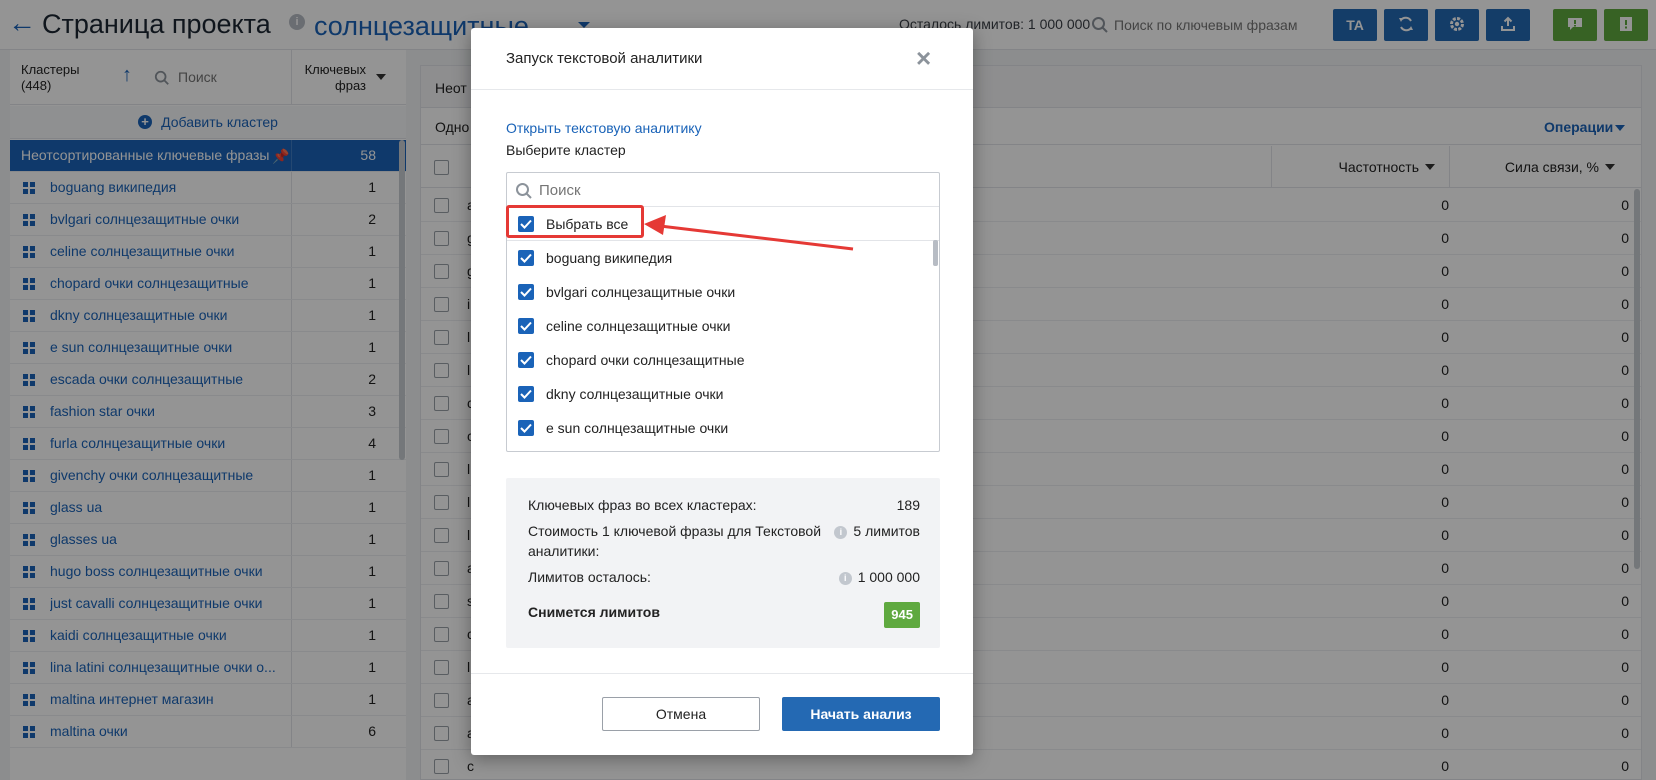 The image size is (1656, 780). What do you see at coordinates (908, 505) in the screenshot?
I see `phrases-value: 189` at bounding box center [908, 505].